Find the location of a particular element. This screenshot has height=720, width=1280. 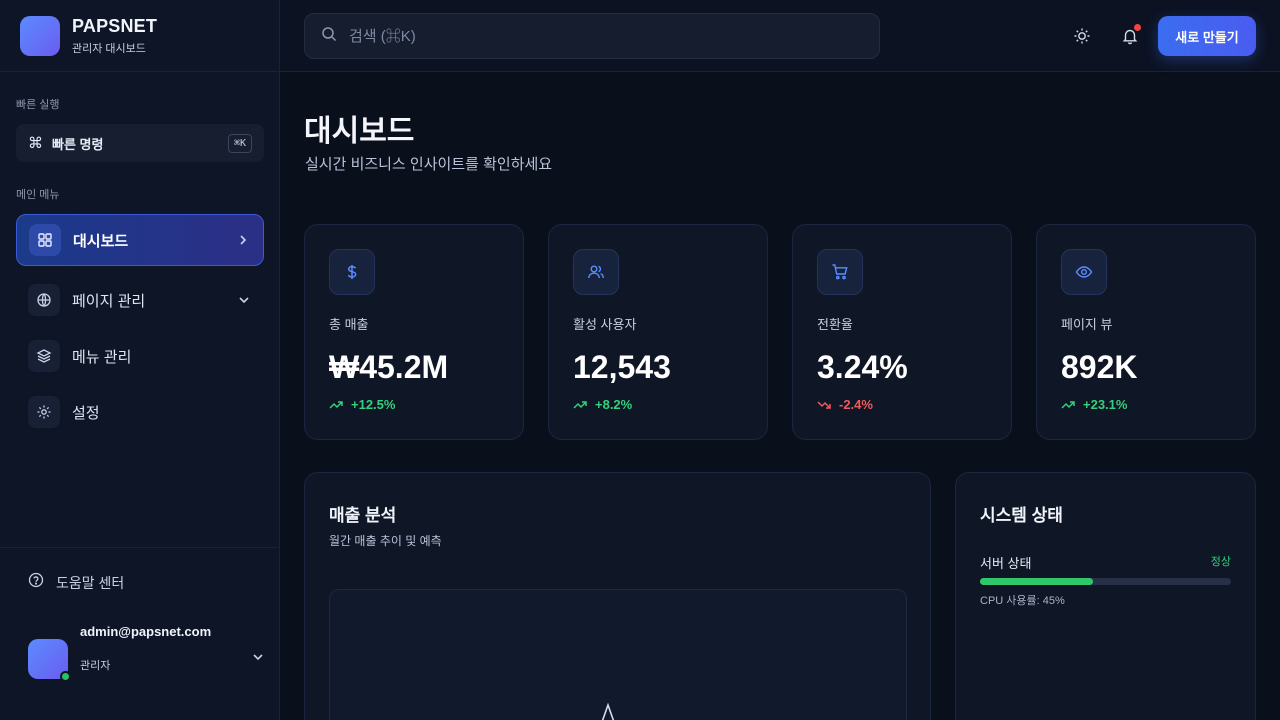

stat-card-page-views: 페이지 뷰 892K +23.1% is located at coordinates (1146, 332).